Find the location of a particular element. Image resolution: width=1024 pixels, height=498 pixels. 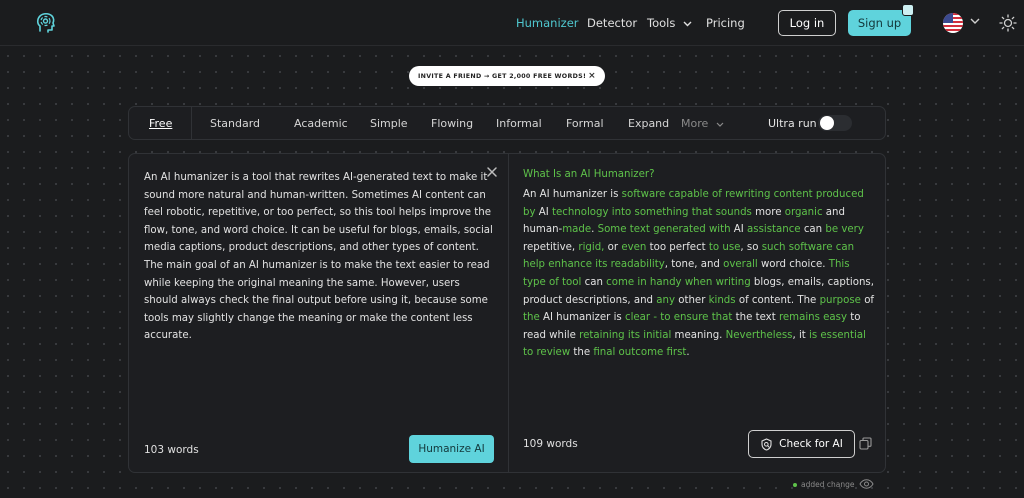

check-for-ai-button: Check for AI is located at coordinates (801, 444).